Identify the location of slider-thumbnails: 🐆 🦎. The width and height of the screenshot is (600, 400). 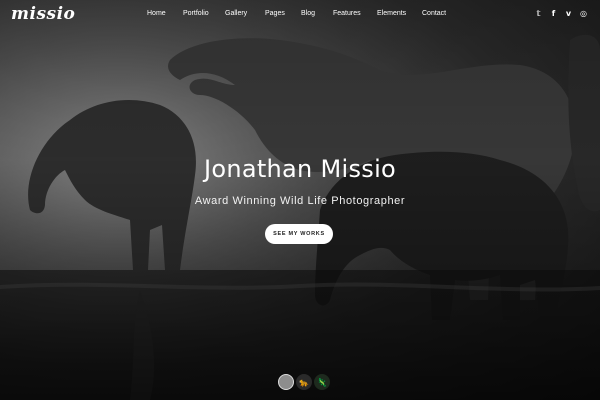
(304, 382).